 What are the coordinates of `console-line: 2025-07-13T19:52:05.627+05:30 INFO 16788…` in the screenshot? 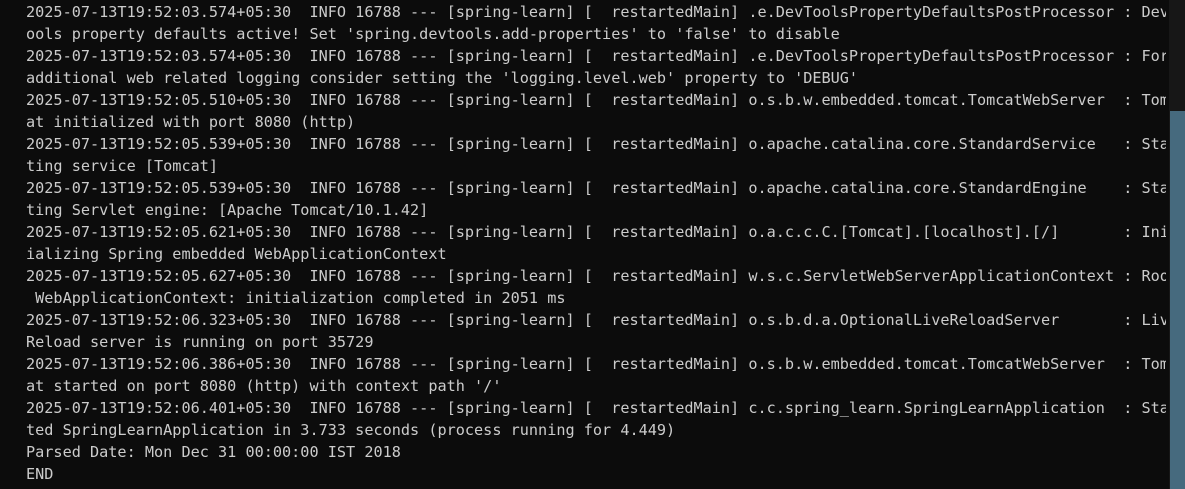 It's located at (596, 276).